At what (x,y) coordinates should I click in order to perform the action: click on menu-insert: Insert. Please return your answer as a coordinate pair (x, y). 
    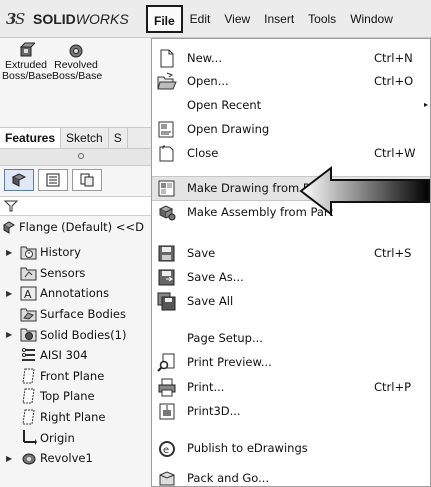
    Looking at the image, I should click on (279, 19).